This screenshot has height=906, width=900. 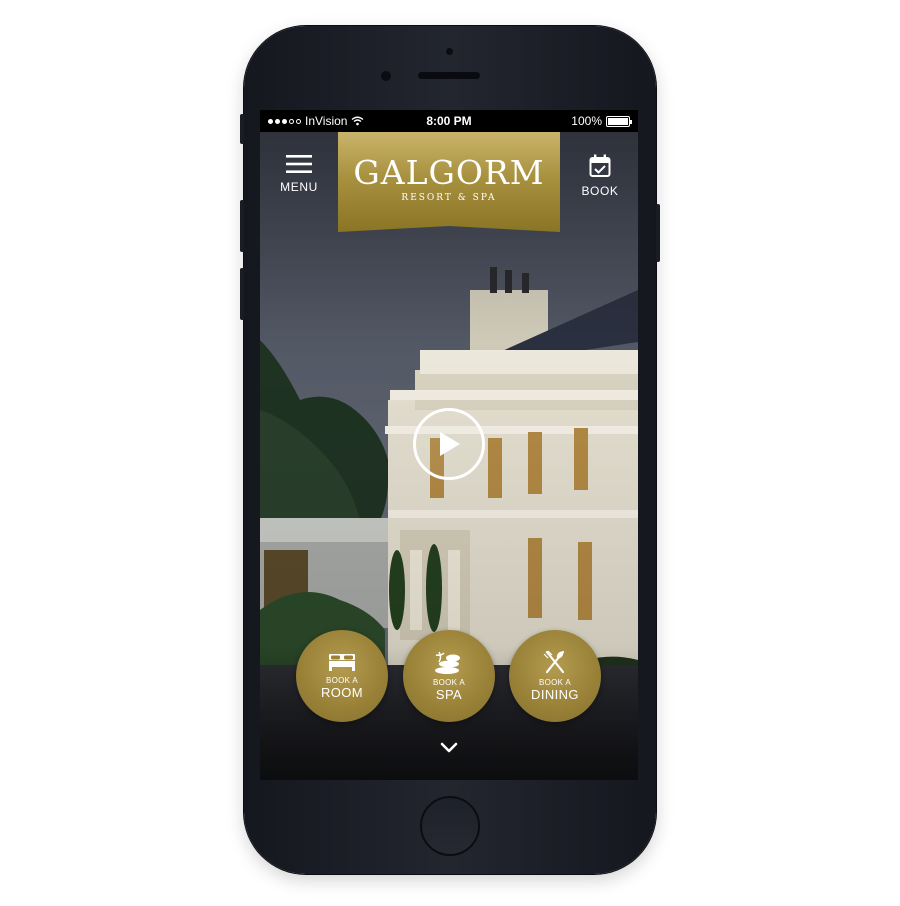 What do you see at coordinates (449, 676) in the screenshot?
I see `book-spa-button: BOOK A SPA` at bounding box center [449, 676].